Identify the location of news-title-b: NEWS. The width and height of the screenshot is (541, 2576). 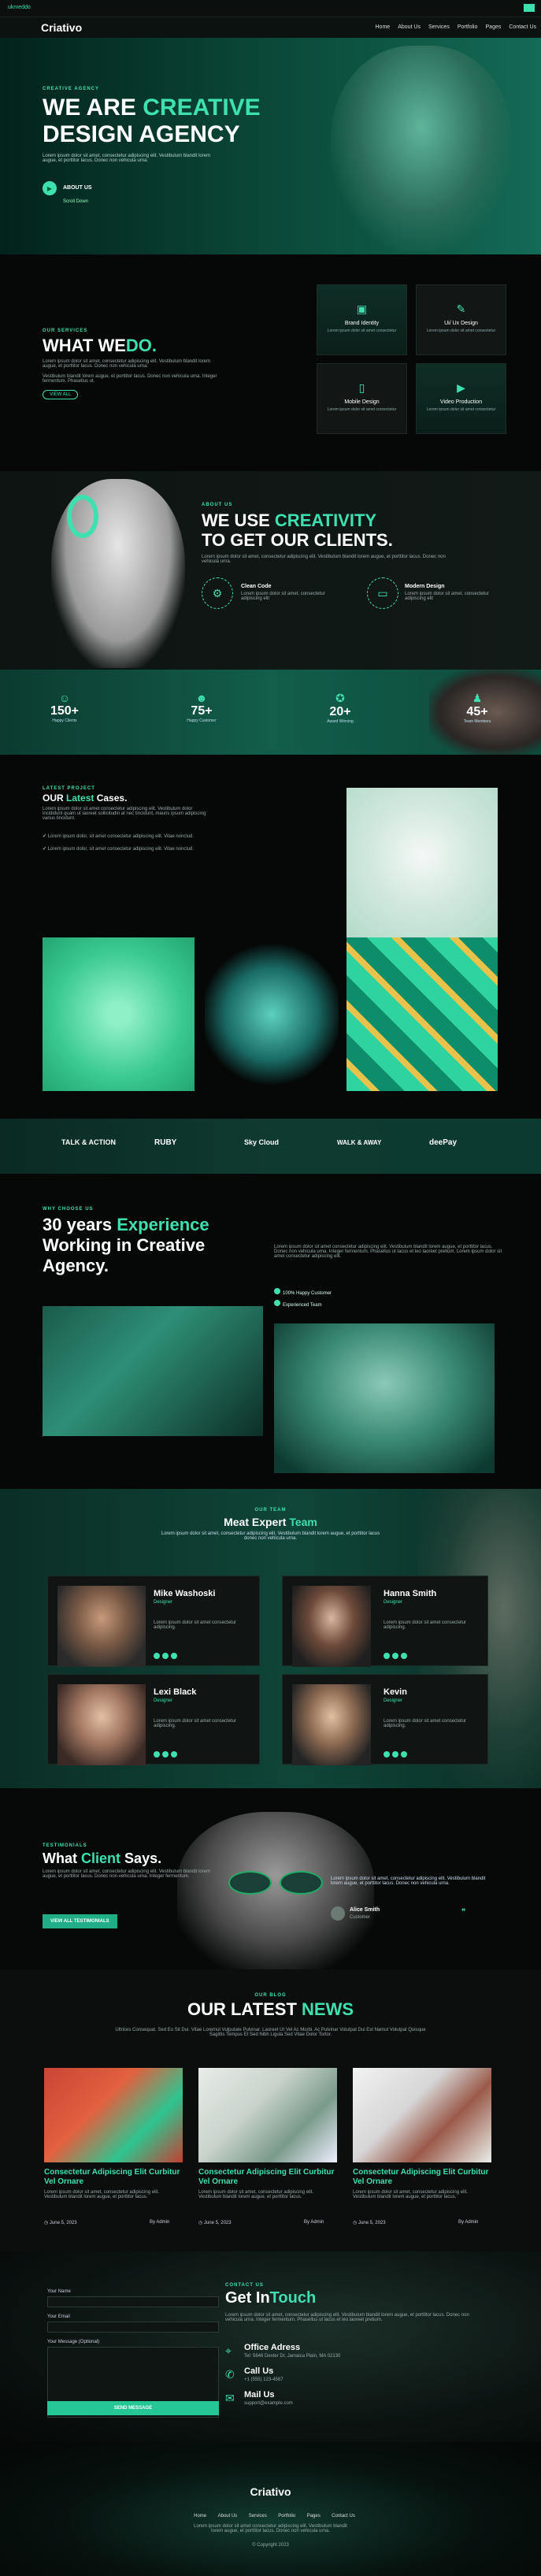
(328, 2009).